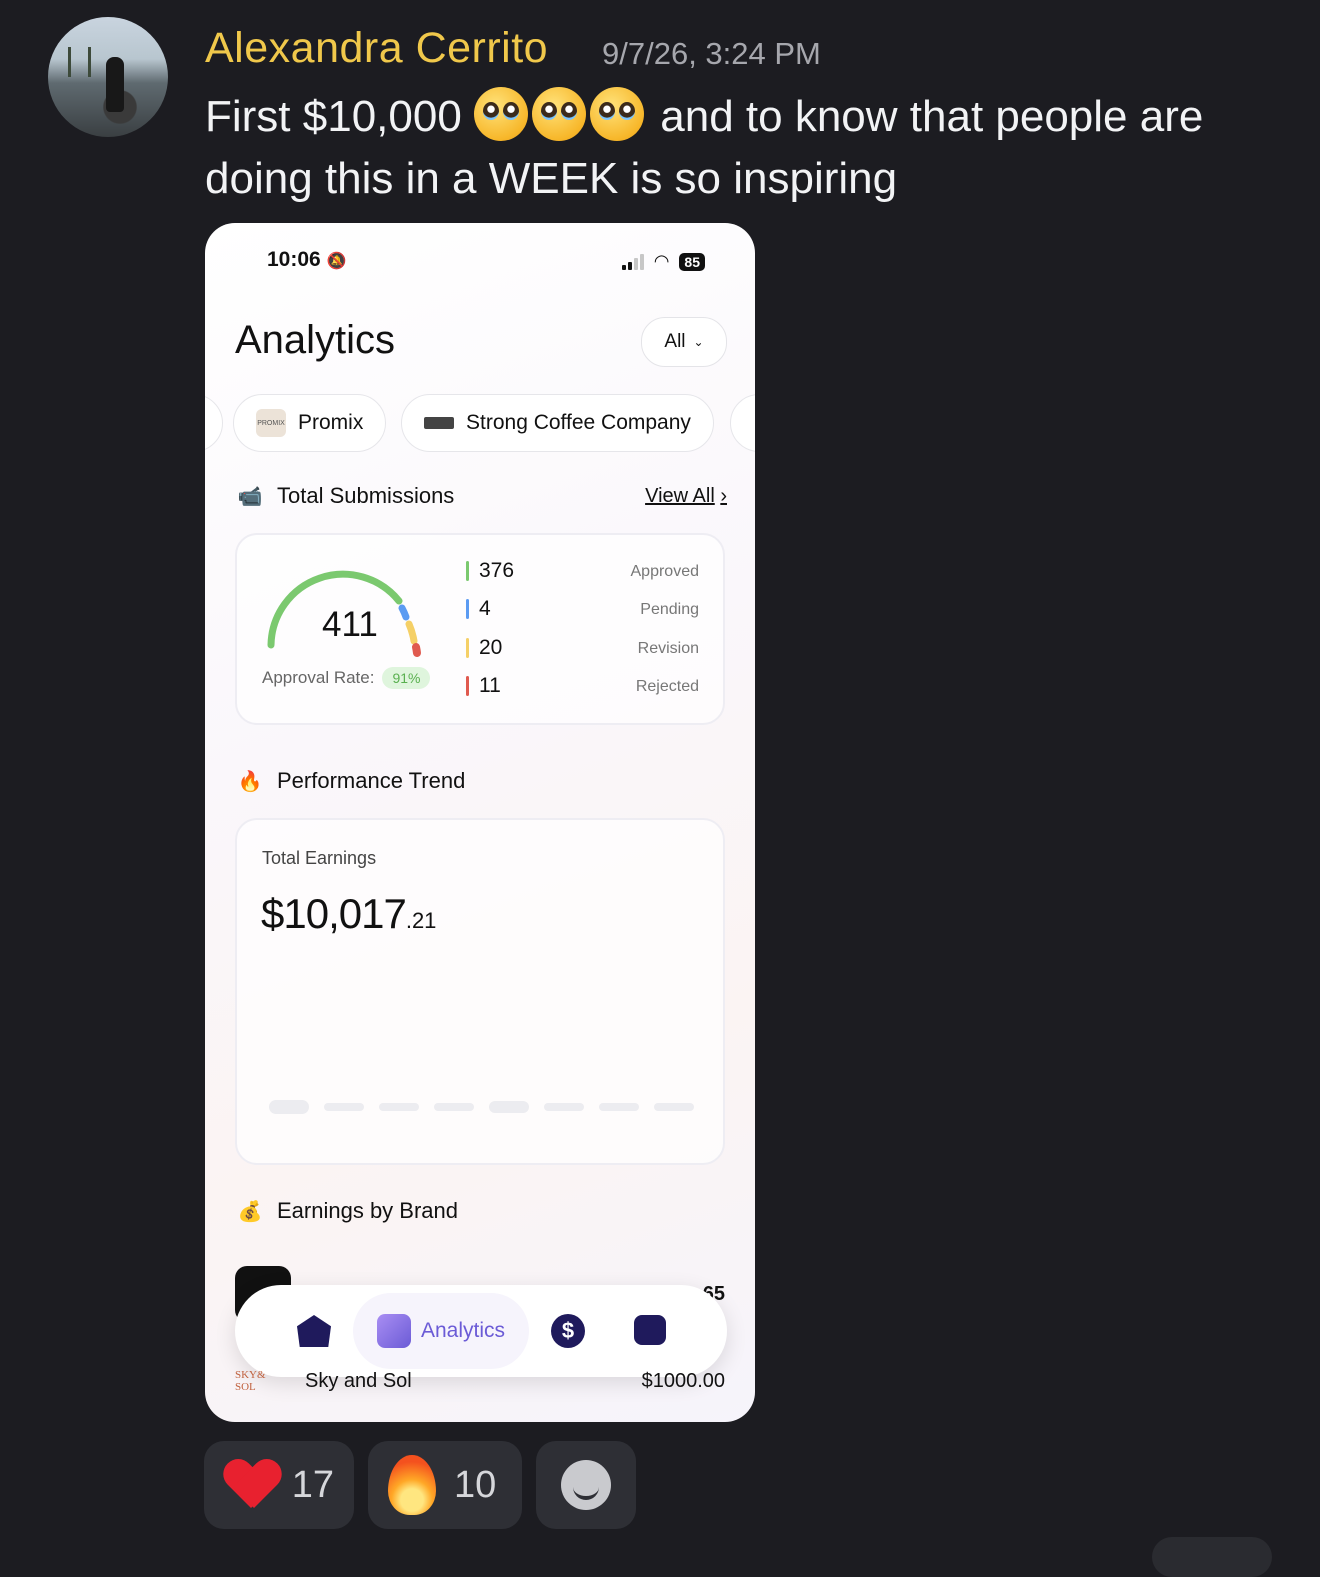  I want to click on chip-label: Strong Coffee Company, so click(578, 422).